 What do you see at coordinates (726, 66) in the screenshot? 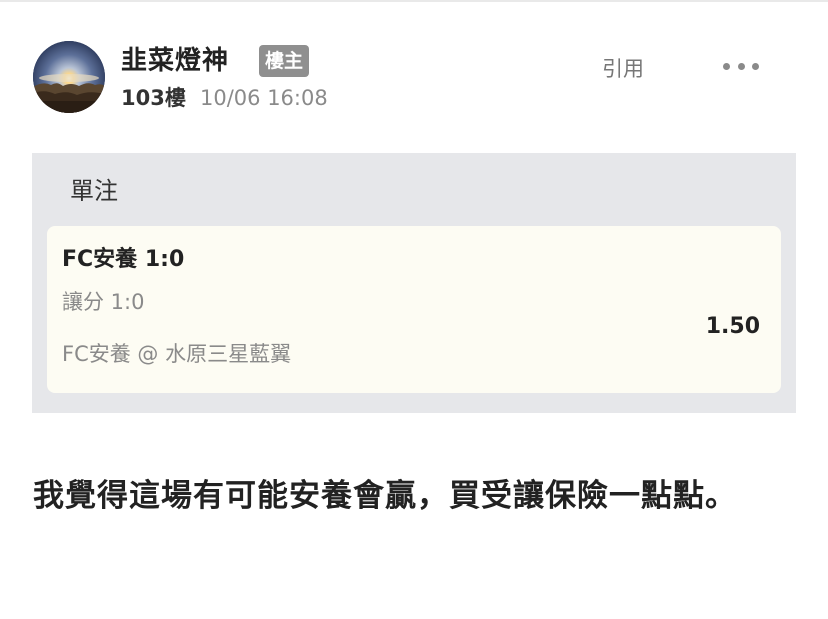
I see `more-horizontal-icon` at bounding box center [726, 66].